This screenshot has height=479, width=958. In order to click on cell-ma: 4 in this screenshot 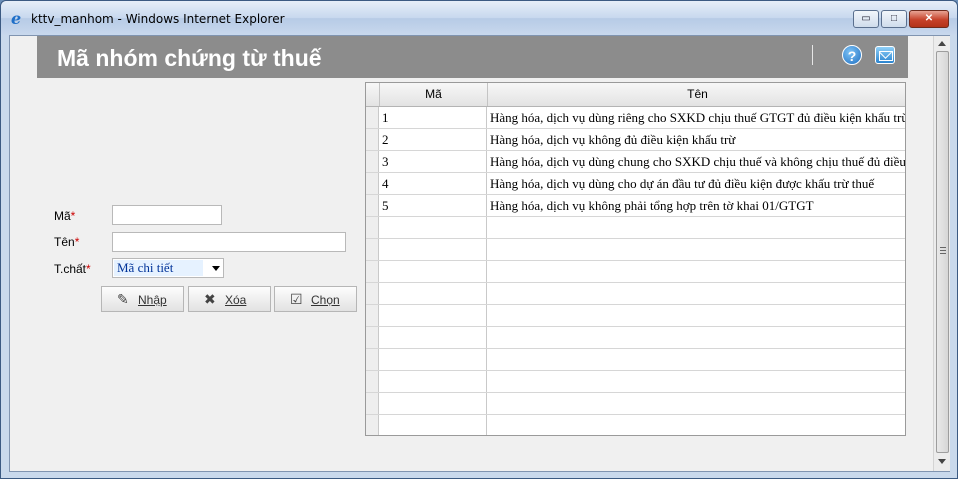, I will do `click(433, 183)`.